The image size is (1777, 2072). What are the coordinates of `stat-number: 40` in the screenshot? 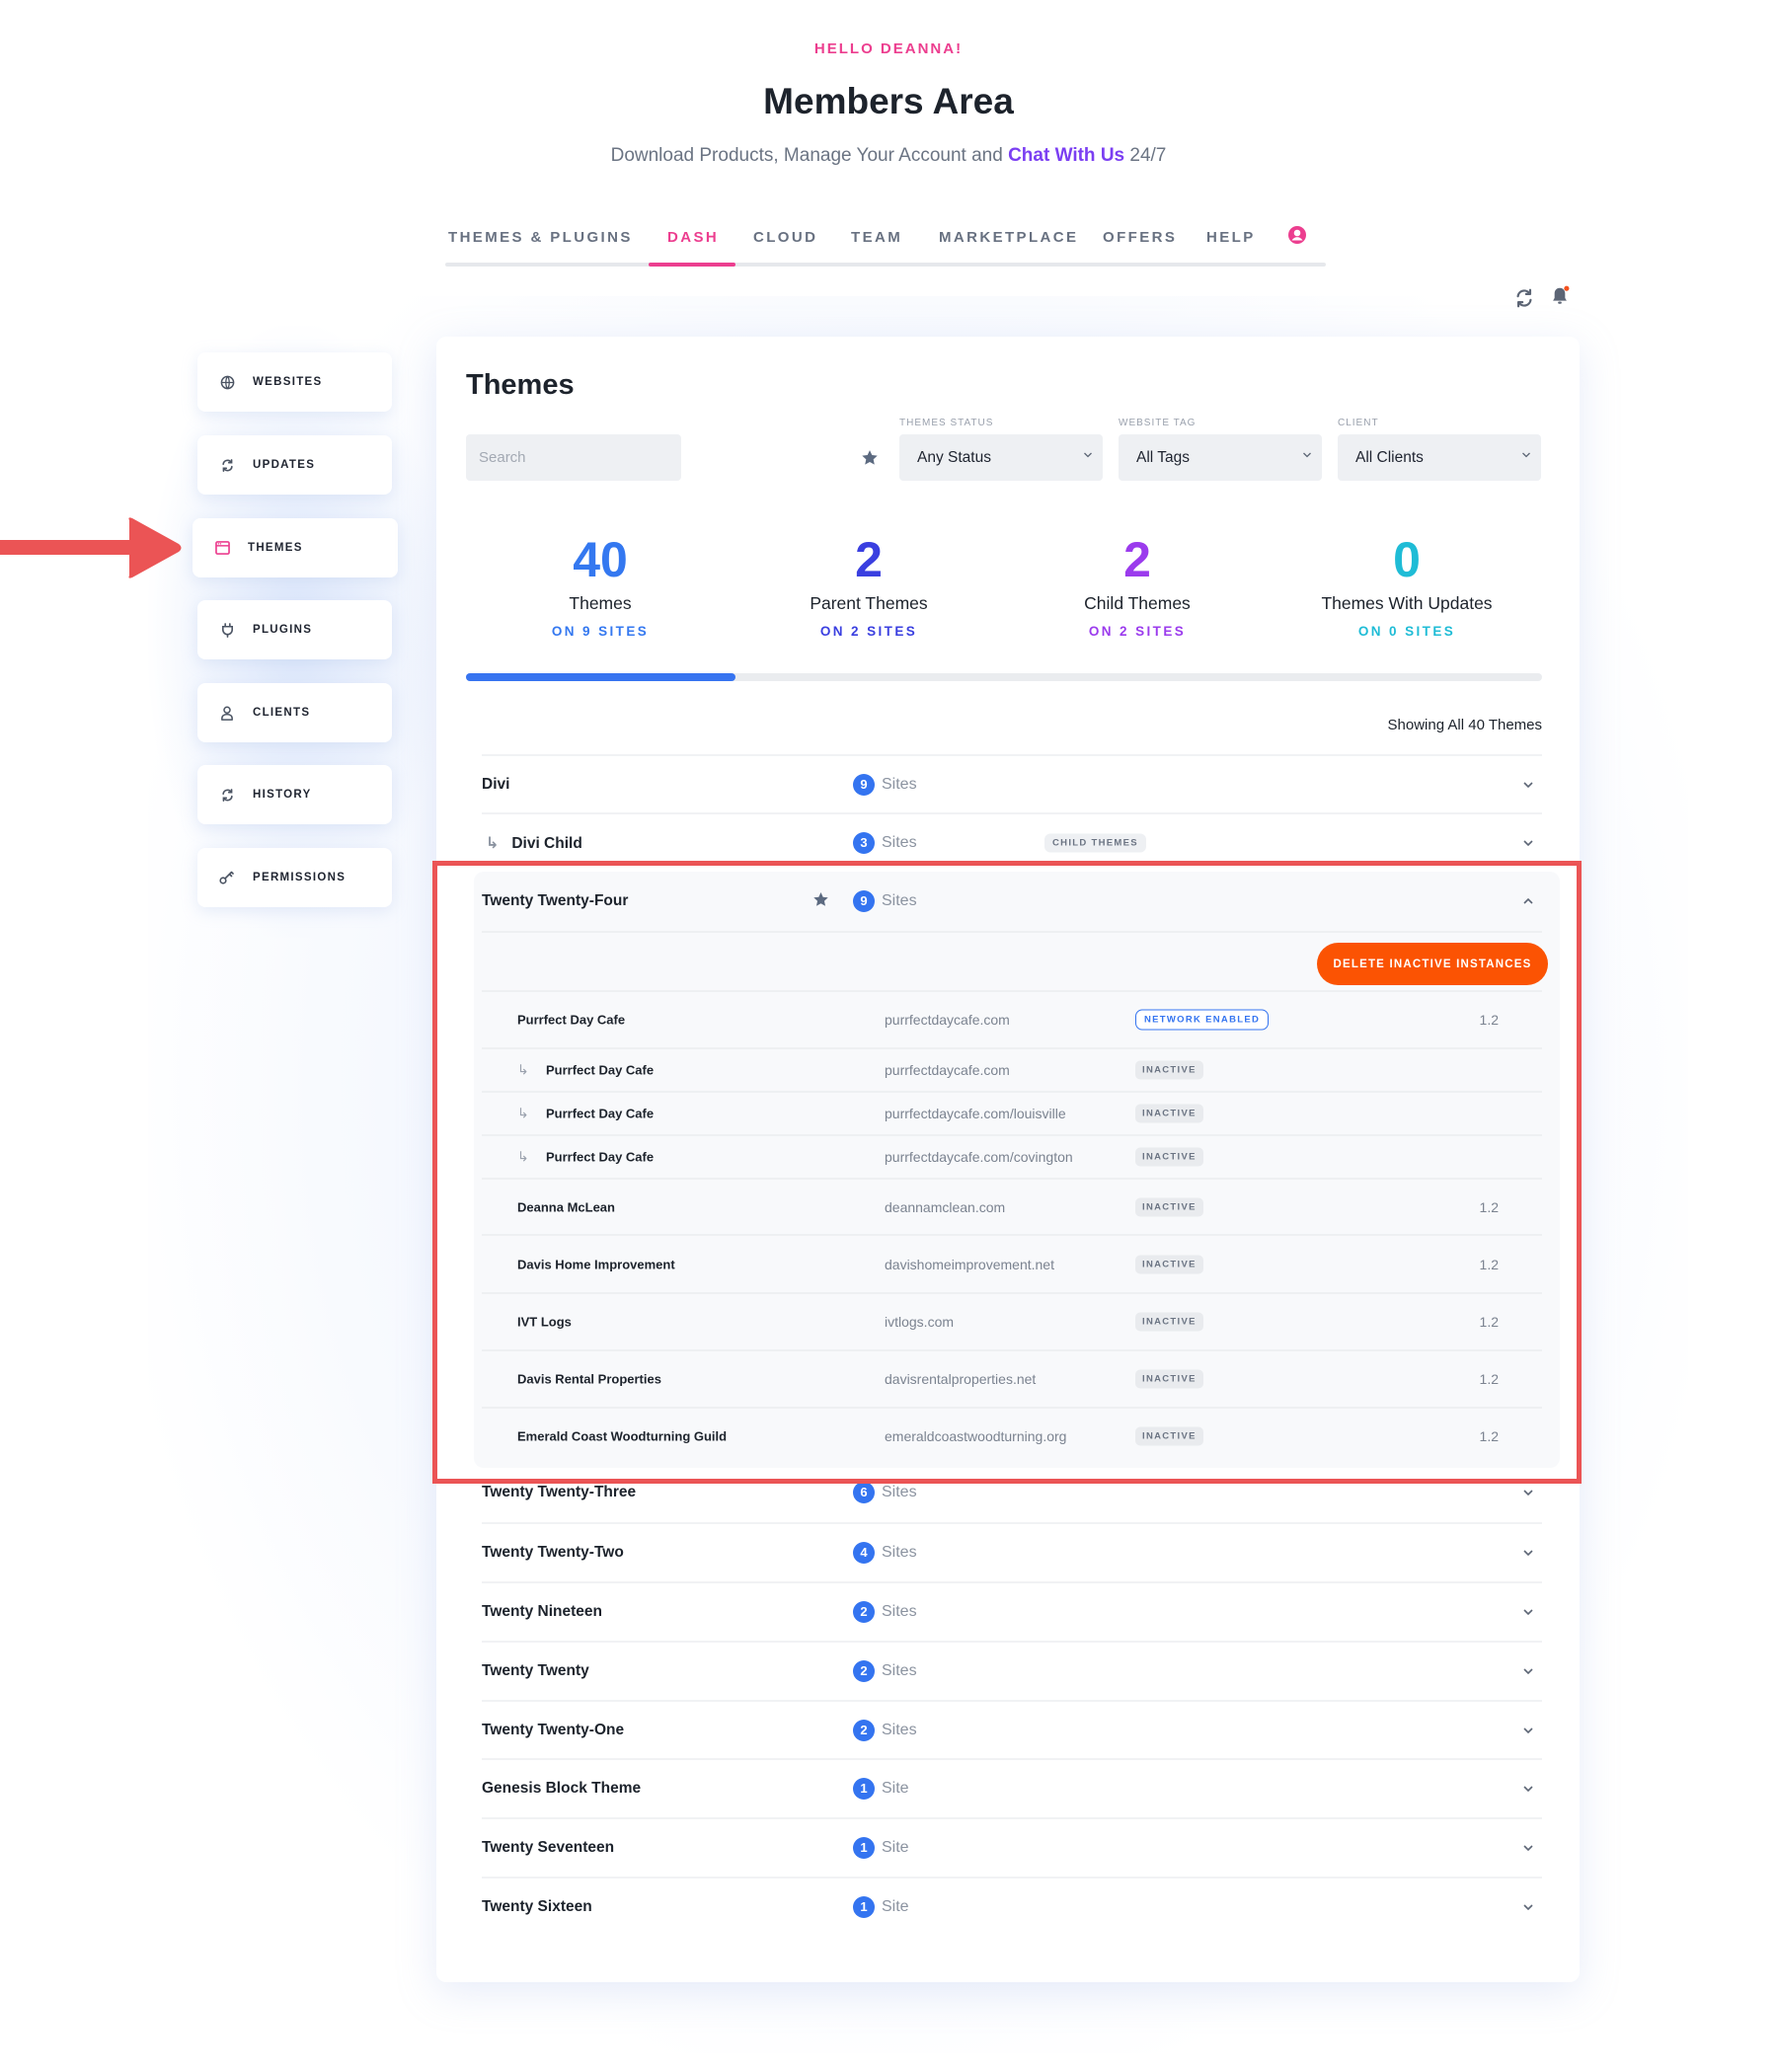 It's located at (600, 559).